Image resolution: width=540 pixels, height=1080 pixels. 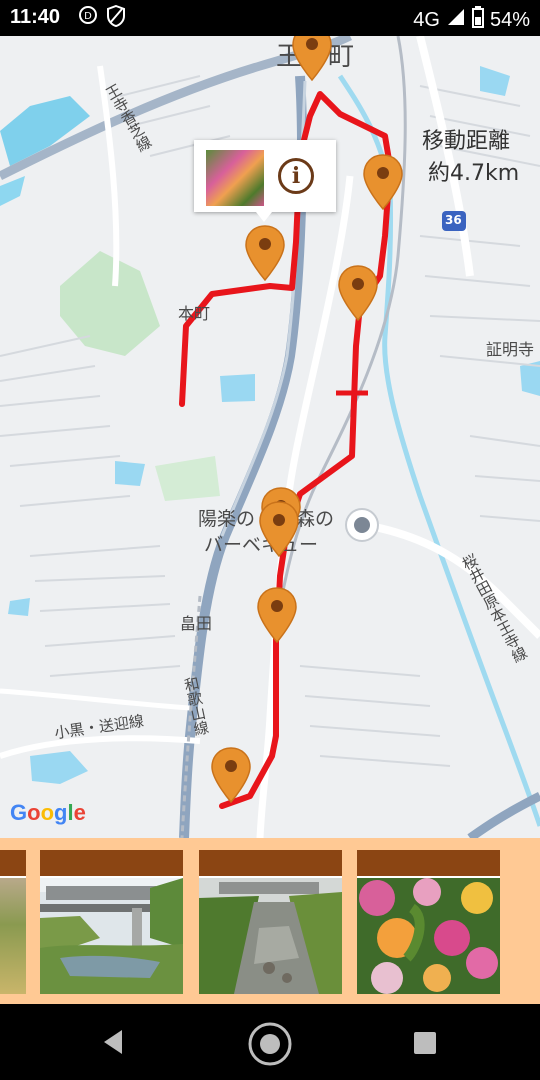 I want to click on battery-icon, so click(x=477, y=20).